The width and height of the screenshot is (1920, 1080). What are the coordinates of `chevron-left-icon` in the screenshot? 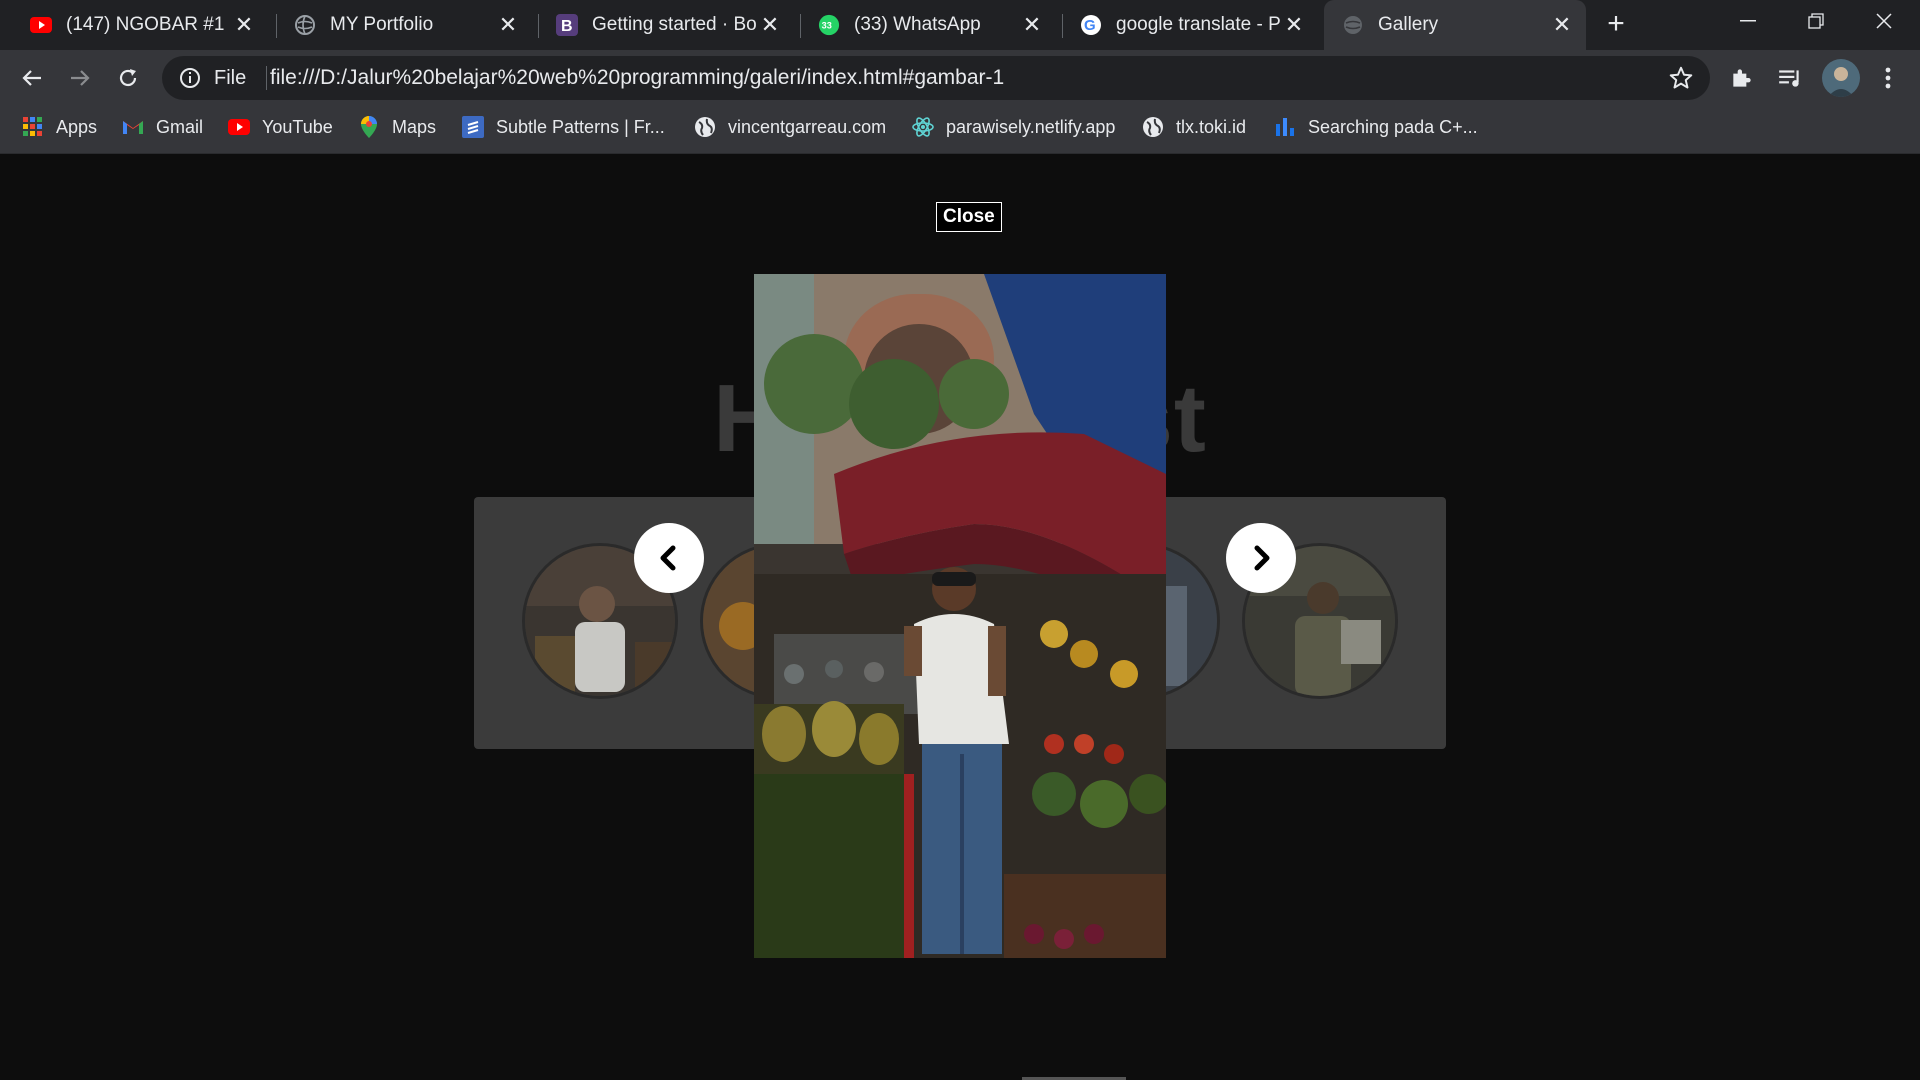 It's located at (668, 558).